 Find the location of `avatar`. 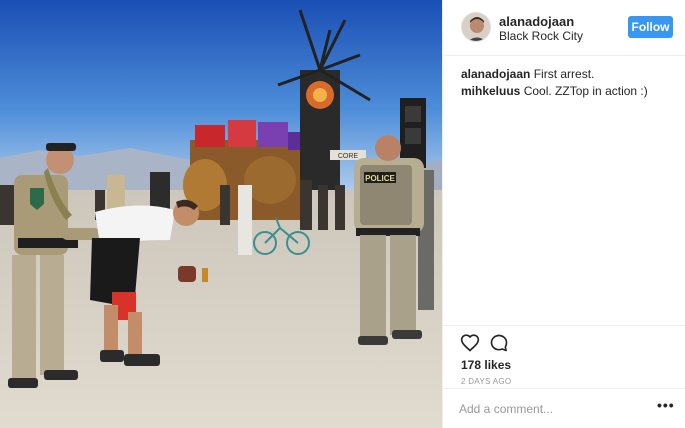

avatar is located at coordinates (476, 27).